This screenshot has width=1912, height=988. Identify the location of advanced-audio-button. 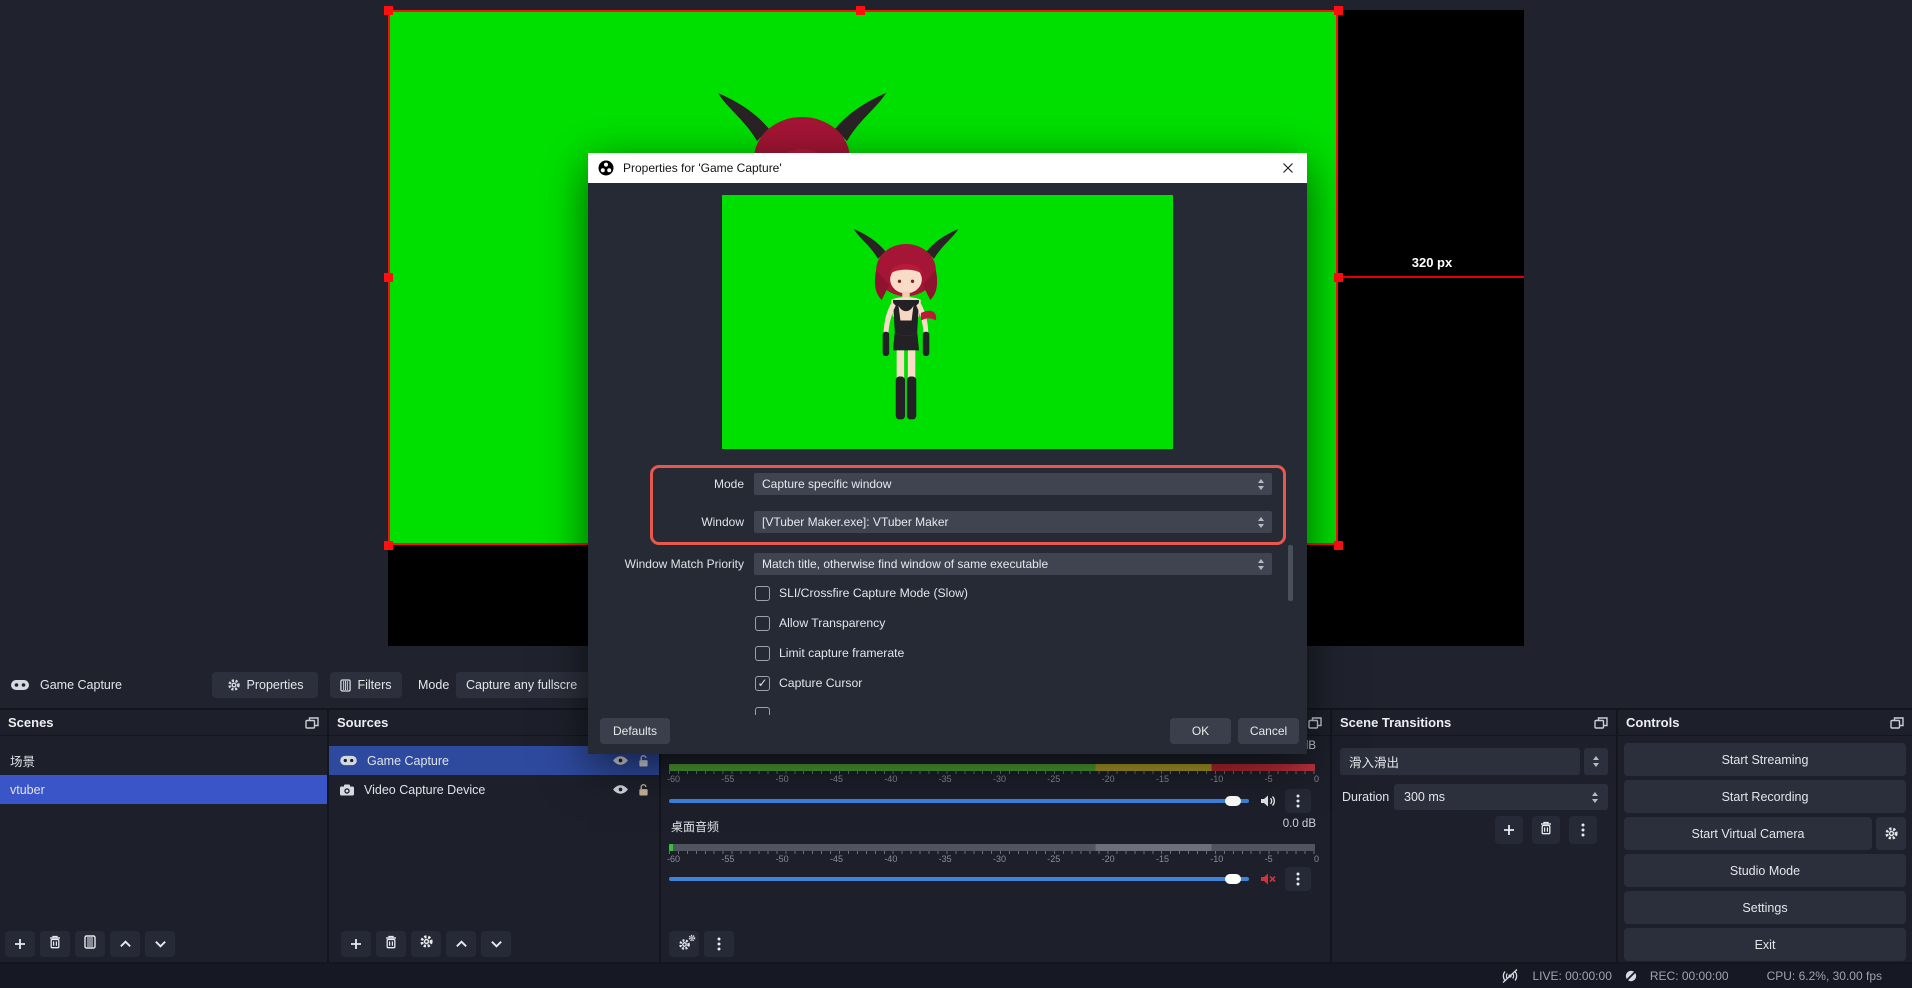
(684, 944).